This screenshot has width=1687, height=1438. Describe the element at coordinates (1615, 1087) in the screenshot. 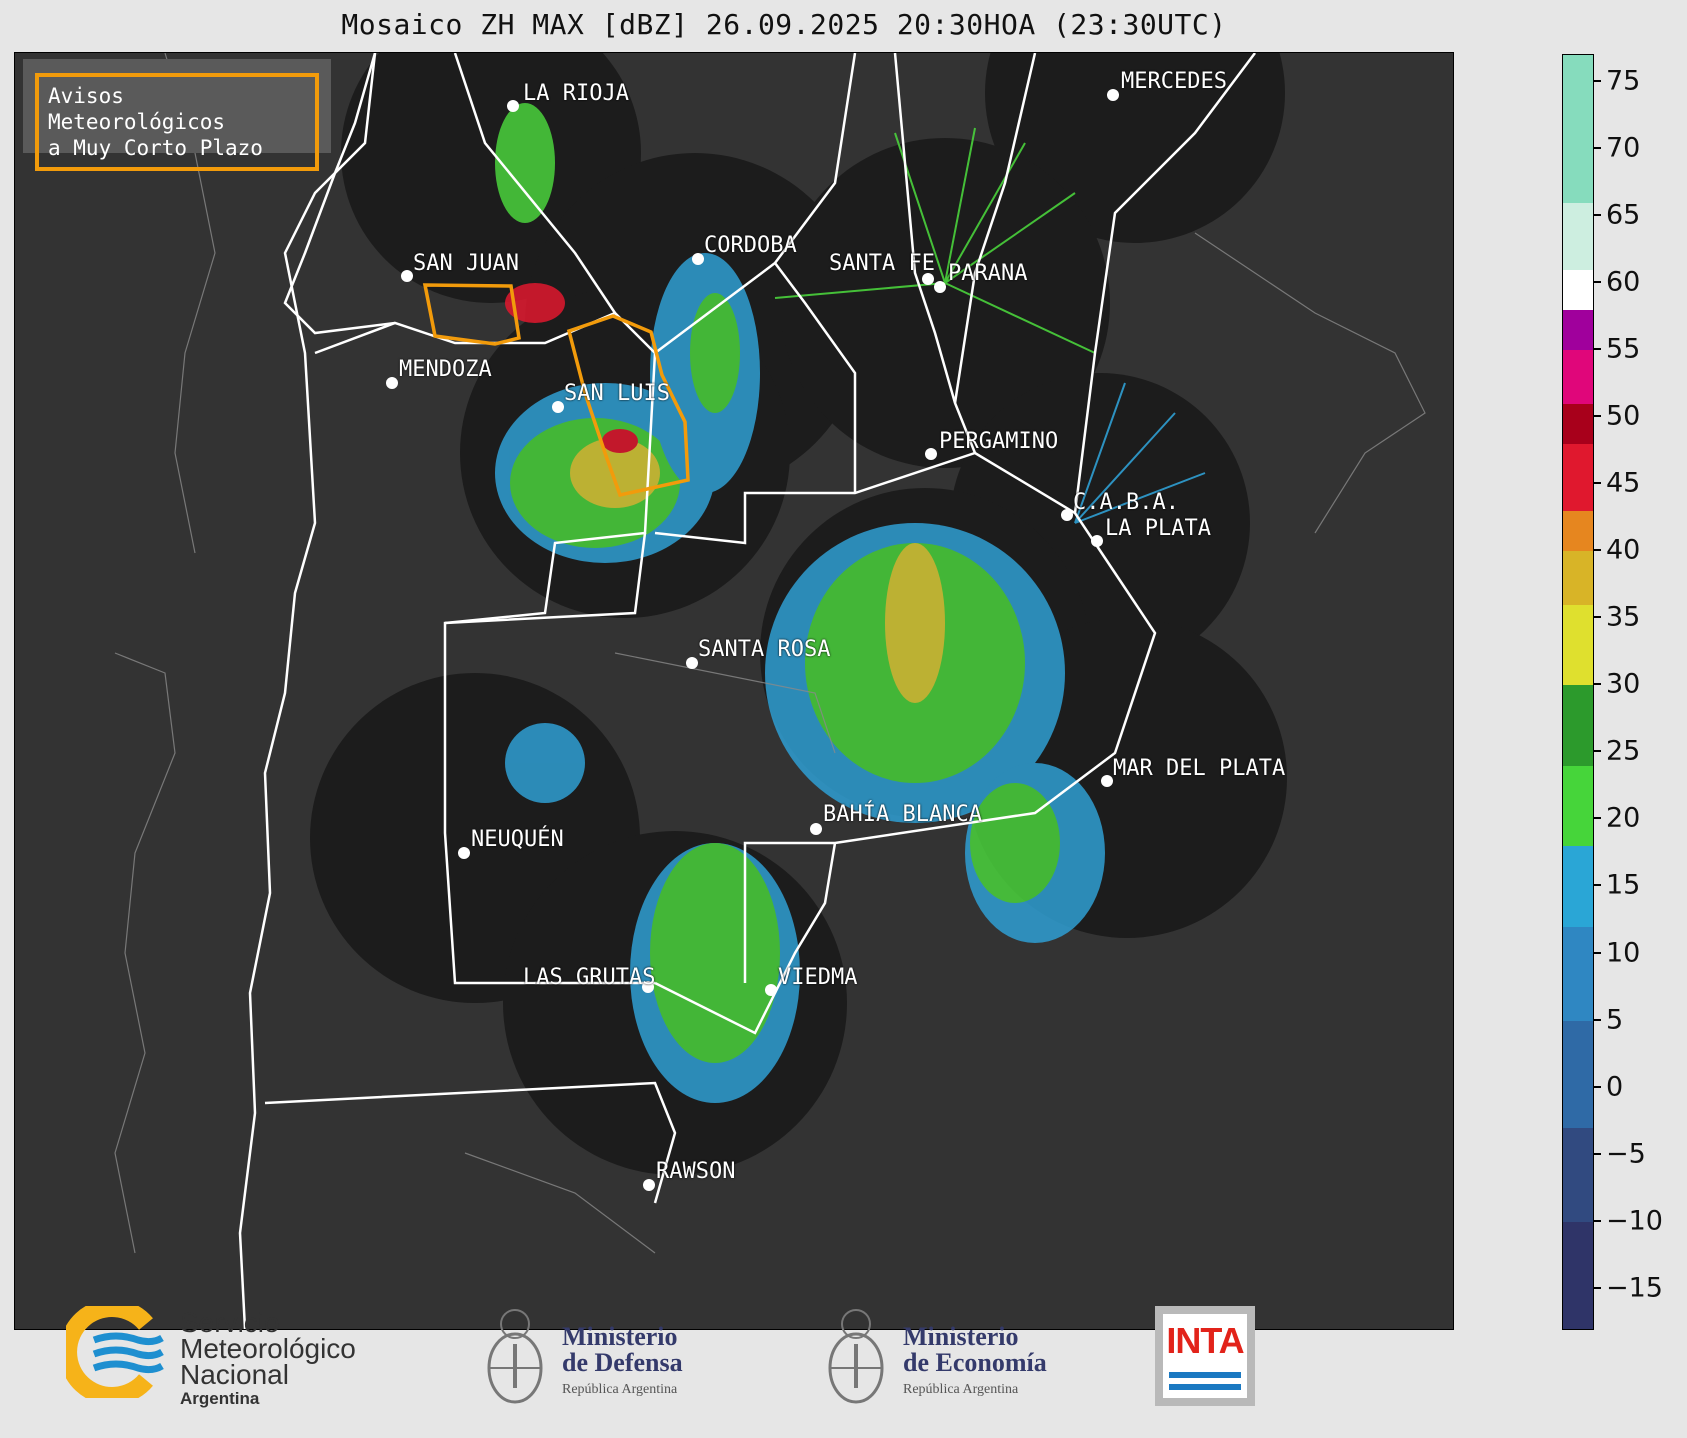

I see `colorbar-tick-label: 0` at that location.